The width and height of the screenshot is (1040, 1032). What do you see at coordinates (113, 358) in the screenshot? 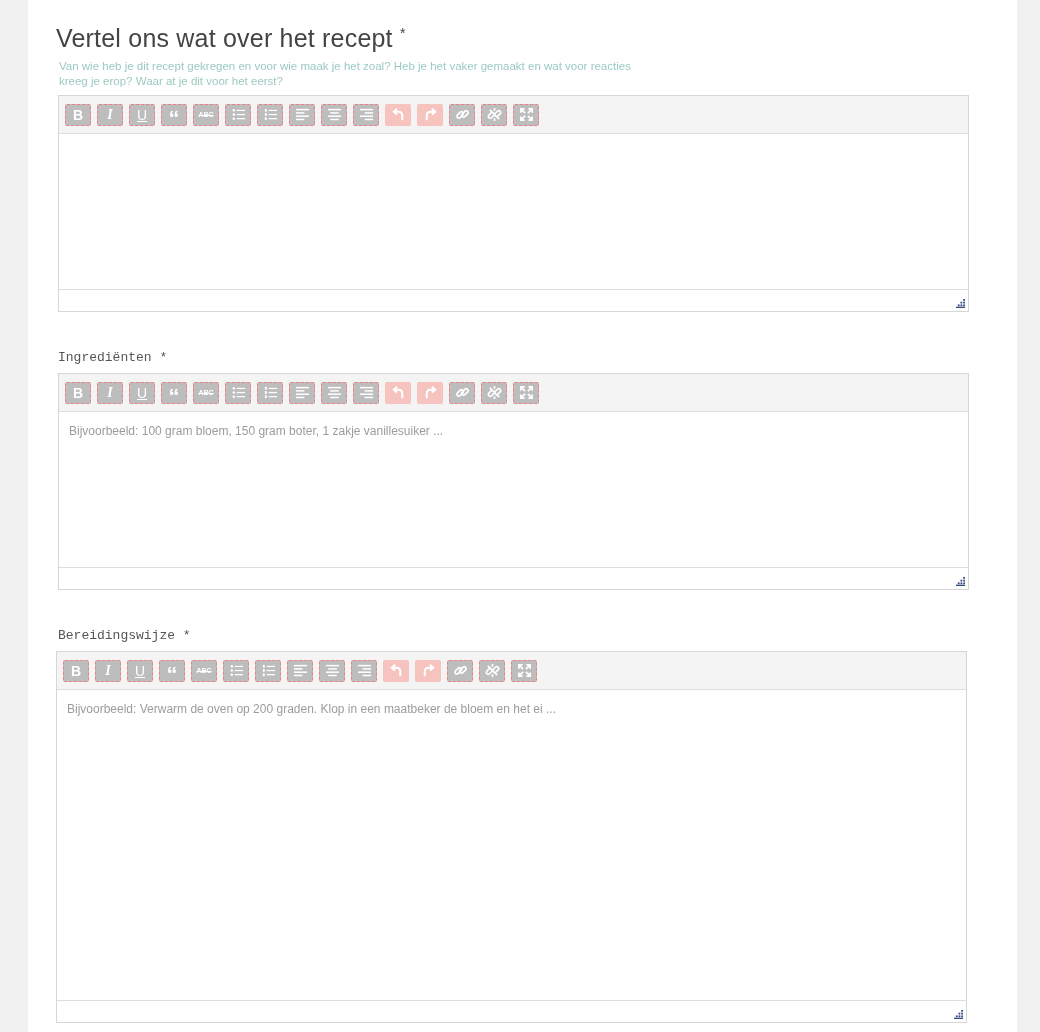
I see `field-label: Ingrediënten *` at bounding box center [113, 358].